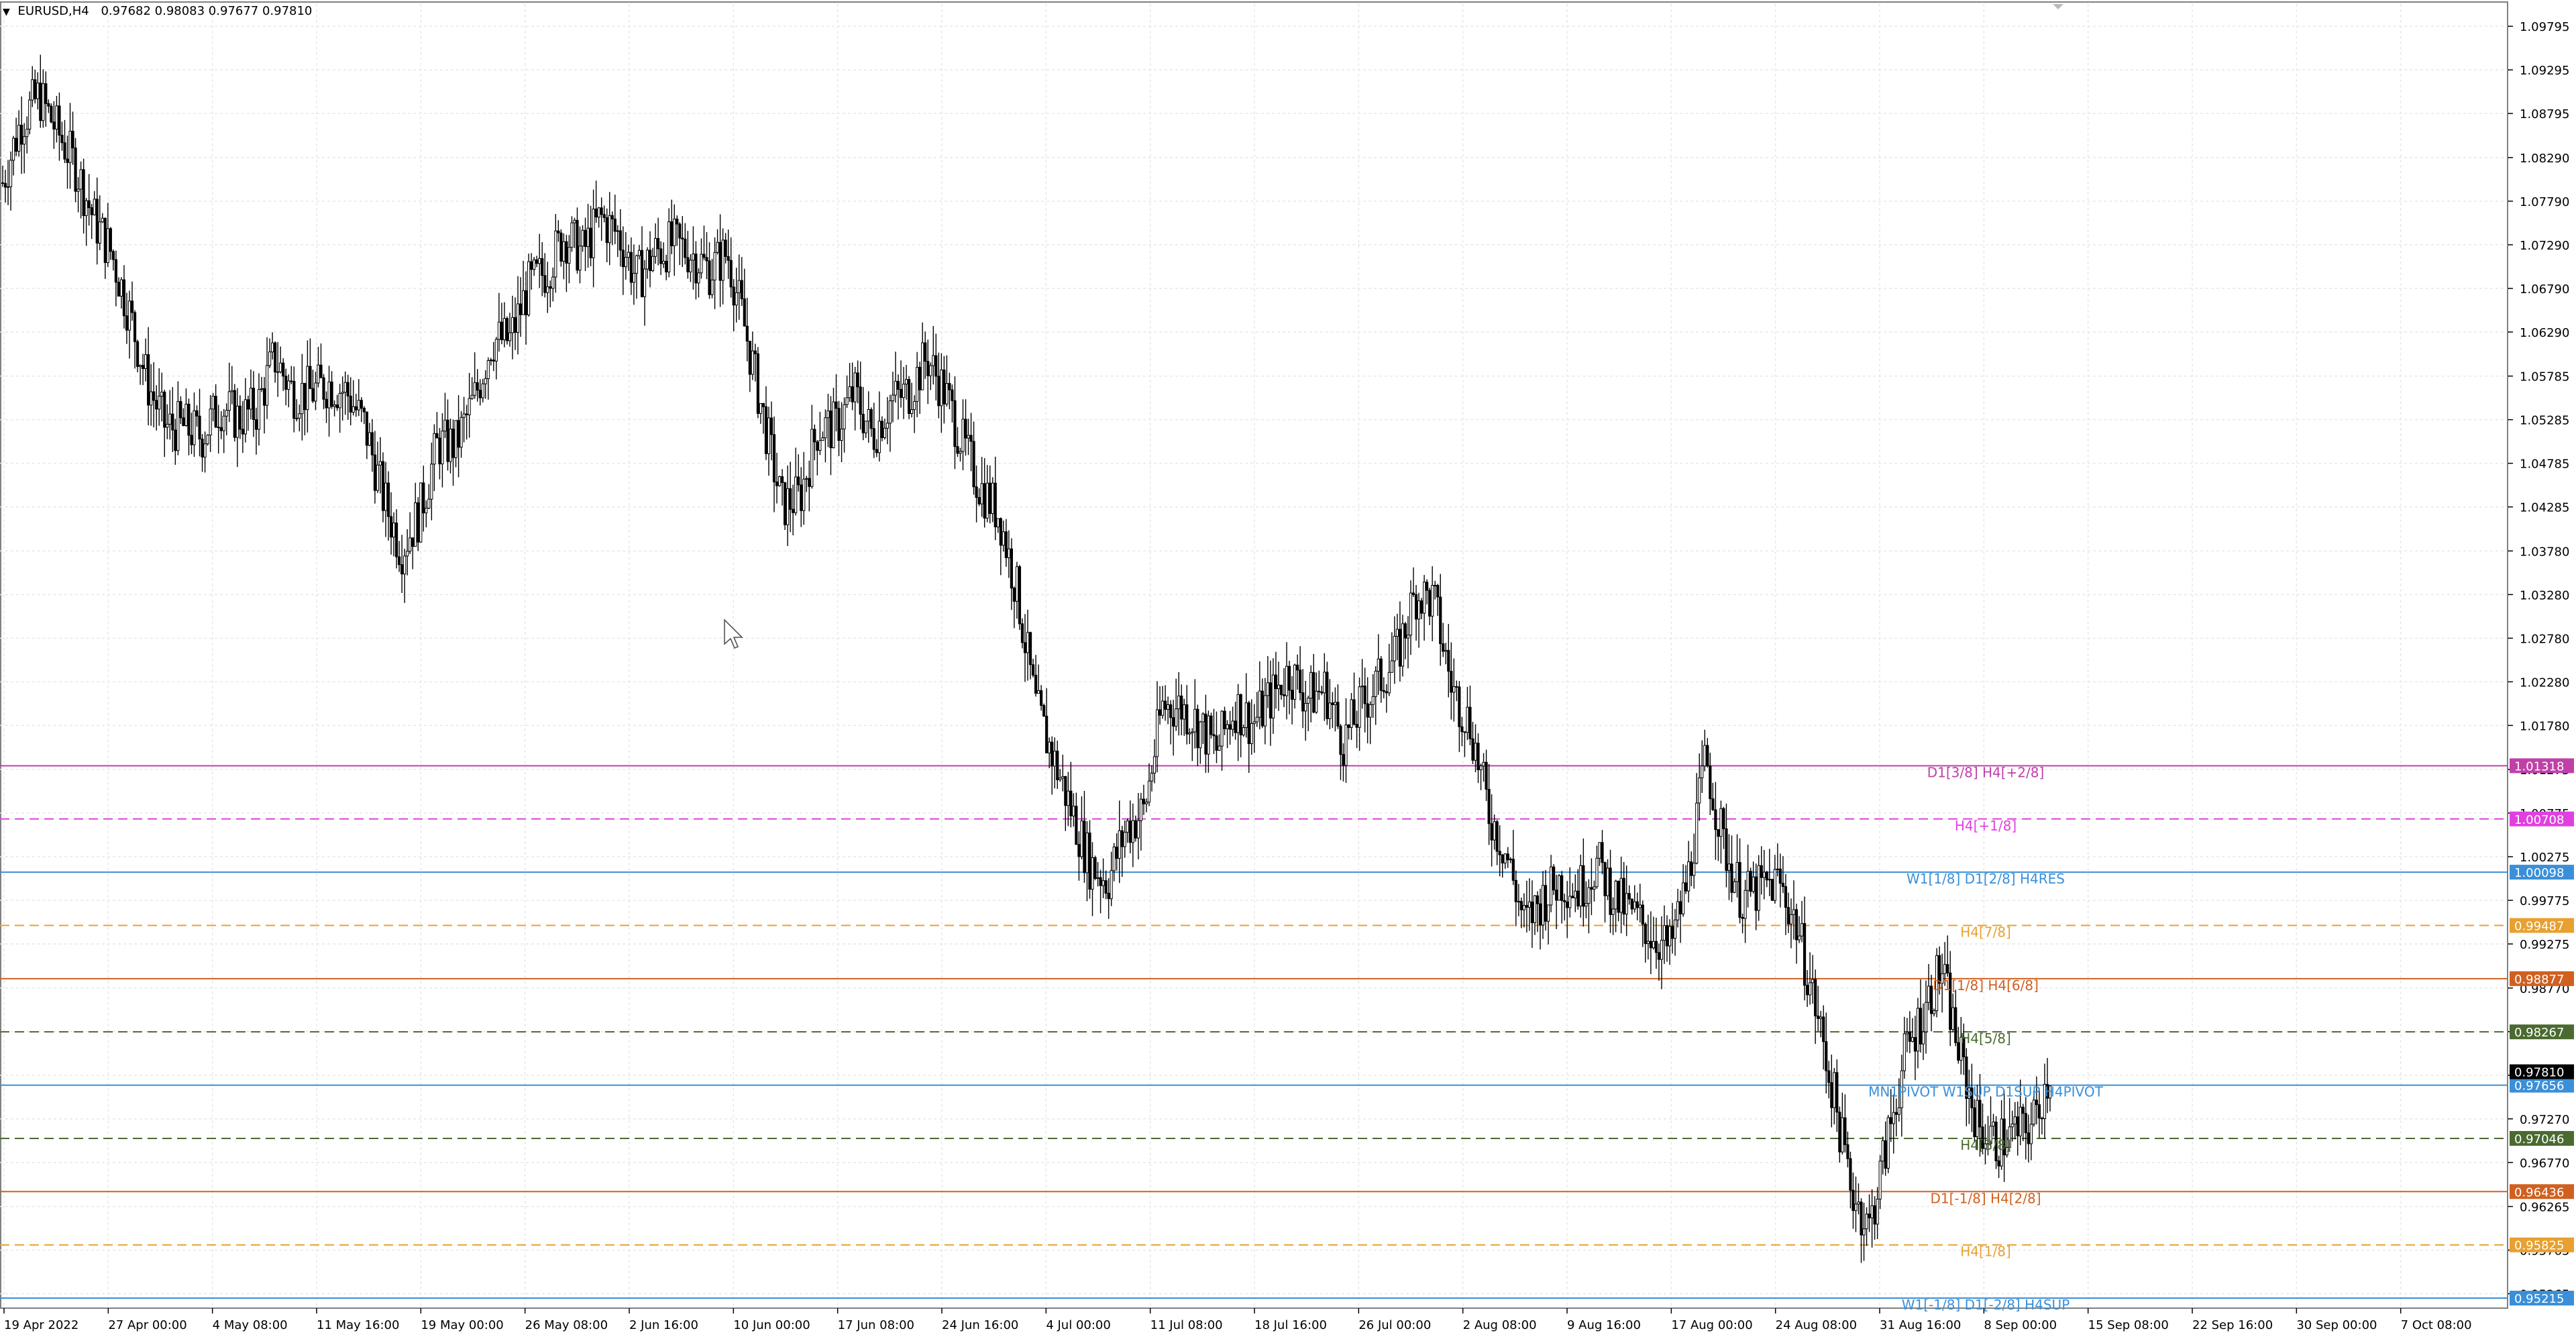 This screenshot has width=2576, height=1339. I want to click on price-tag-label: 0.97046, so click(2539, 1139).